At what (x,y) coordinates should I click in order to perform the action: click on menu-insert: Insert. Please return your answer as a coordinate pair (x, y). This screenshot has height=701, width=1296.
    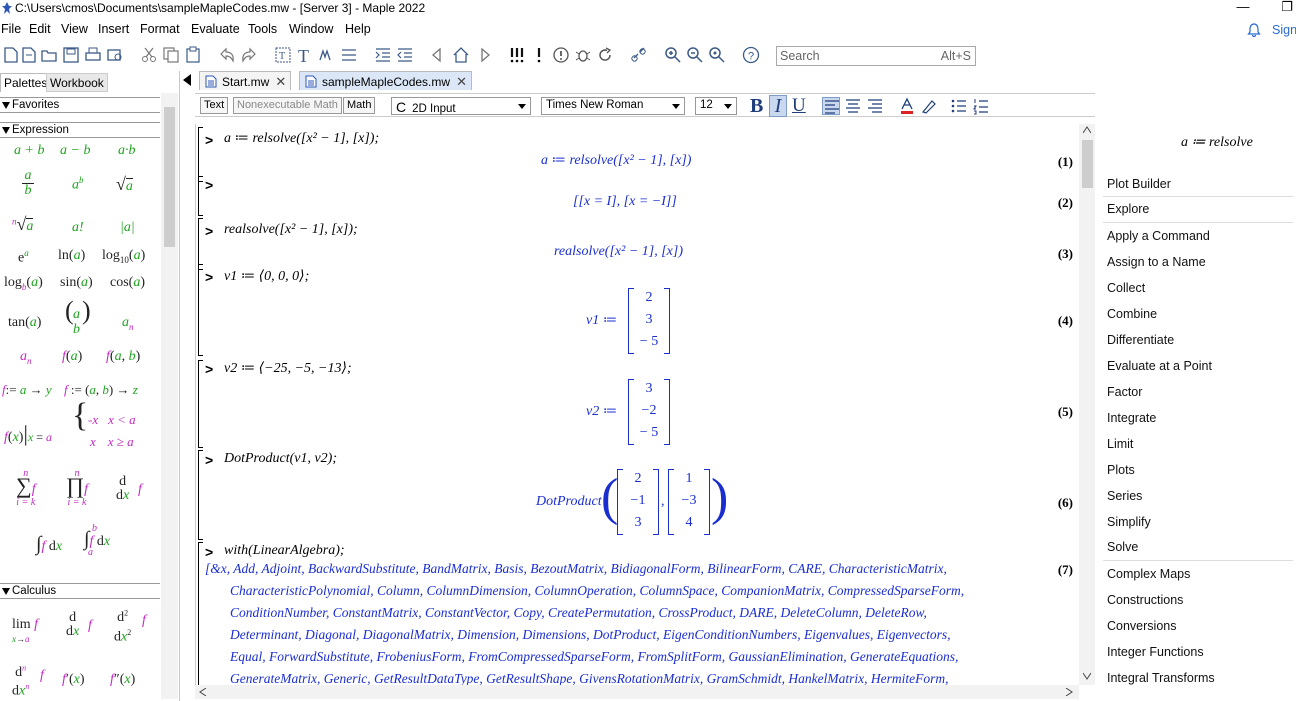
    Looking at the image, I should click on (113, 29).